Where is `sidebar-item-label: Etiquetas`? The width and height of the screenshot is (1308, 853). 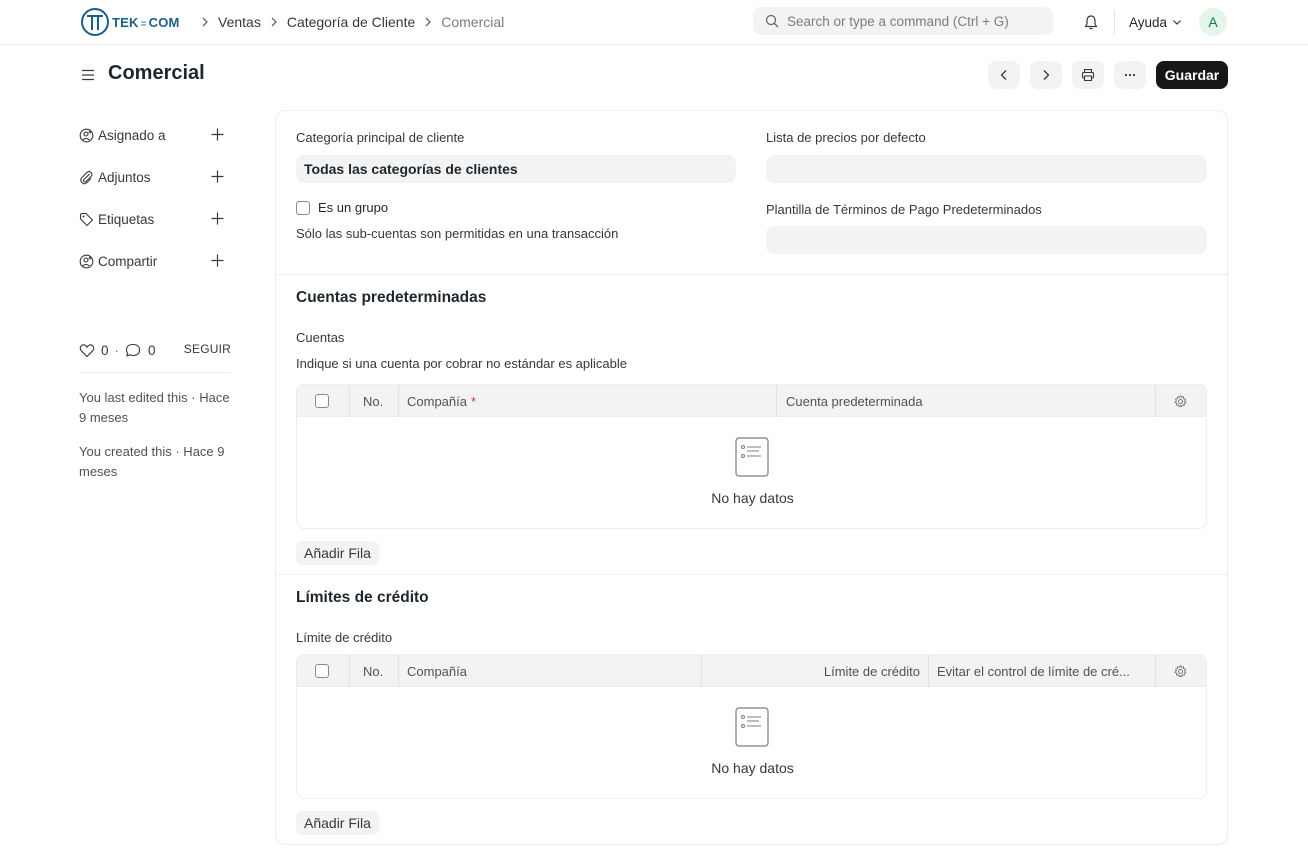 sidebar-item-label: Etiquetas is located at coordinates (126, 219).